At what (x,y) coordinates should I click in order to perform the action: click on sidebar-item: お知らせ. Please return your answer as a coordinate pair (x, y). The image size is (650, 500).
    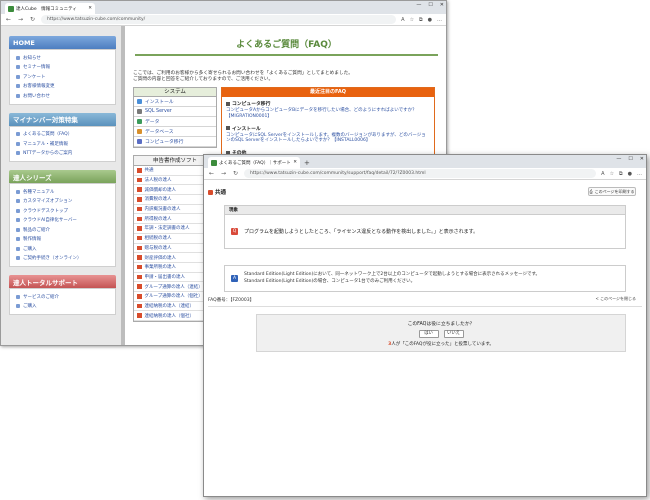
    Looking at the image, I should click on (64, 58).